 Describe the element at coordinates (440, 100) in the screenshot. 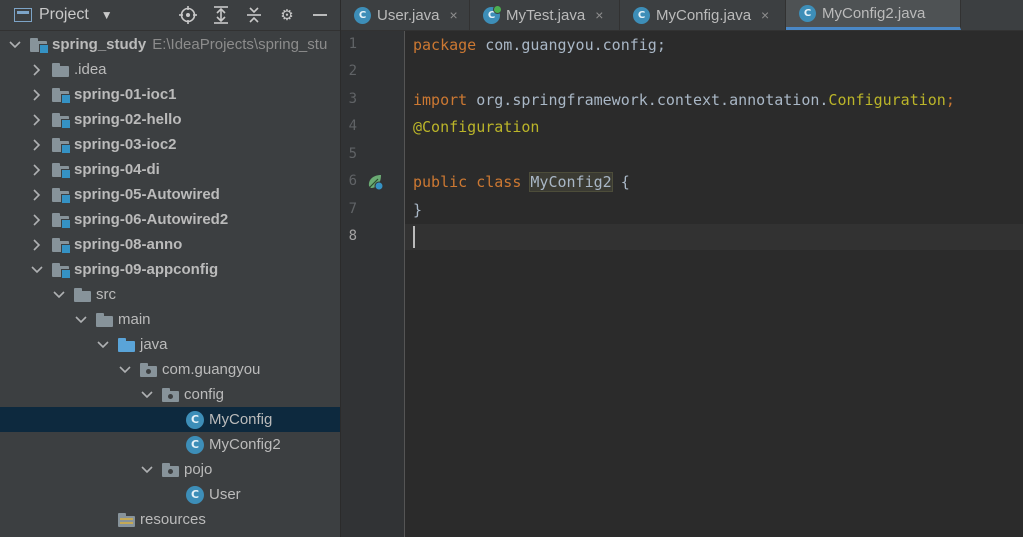

I see `keyword: import` at that location.